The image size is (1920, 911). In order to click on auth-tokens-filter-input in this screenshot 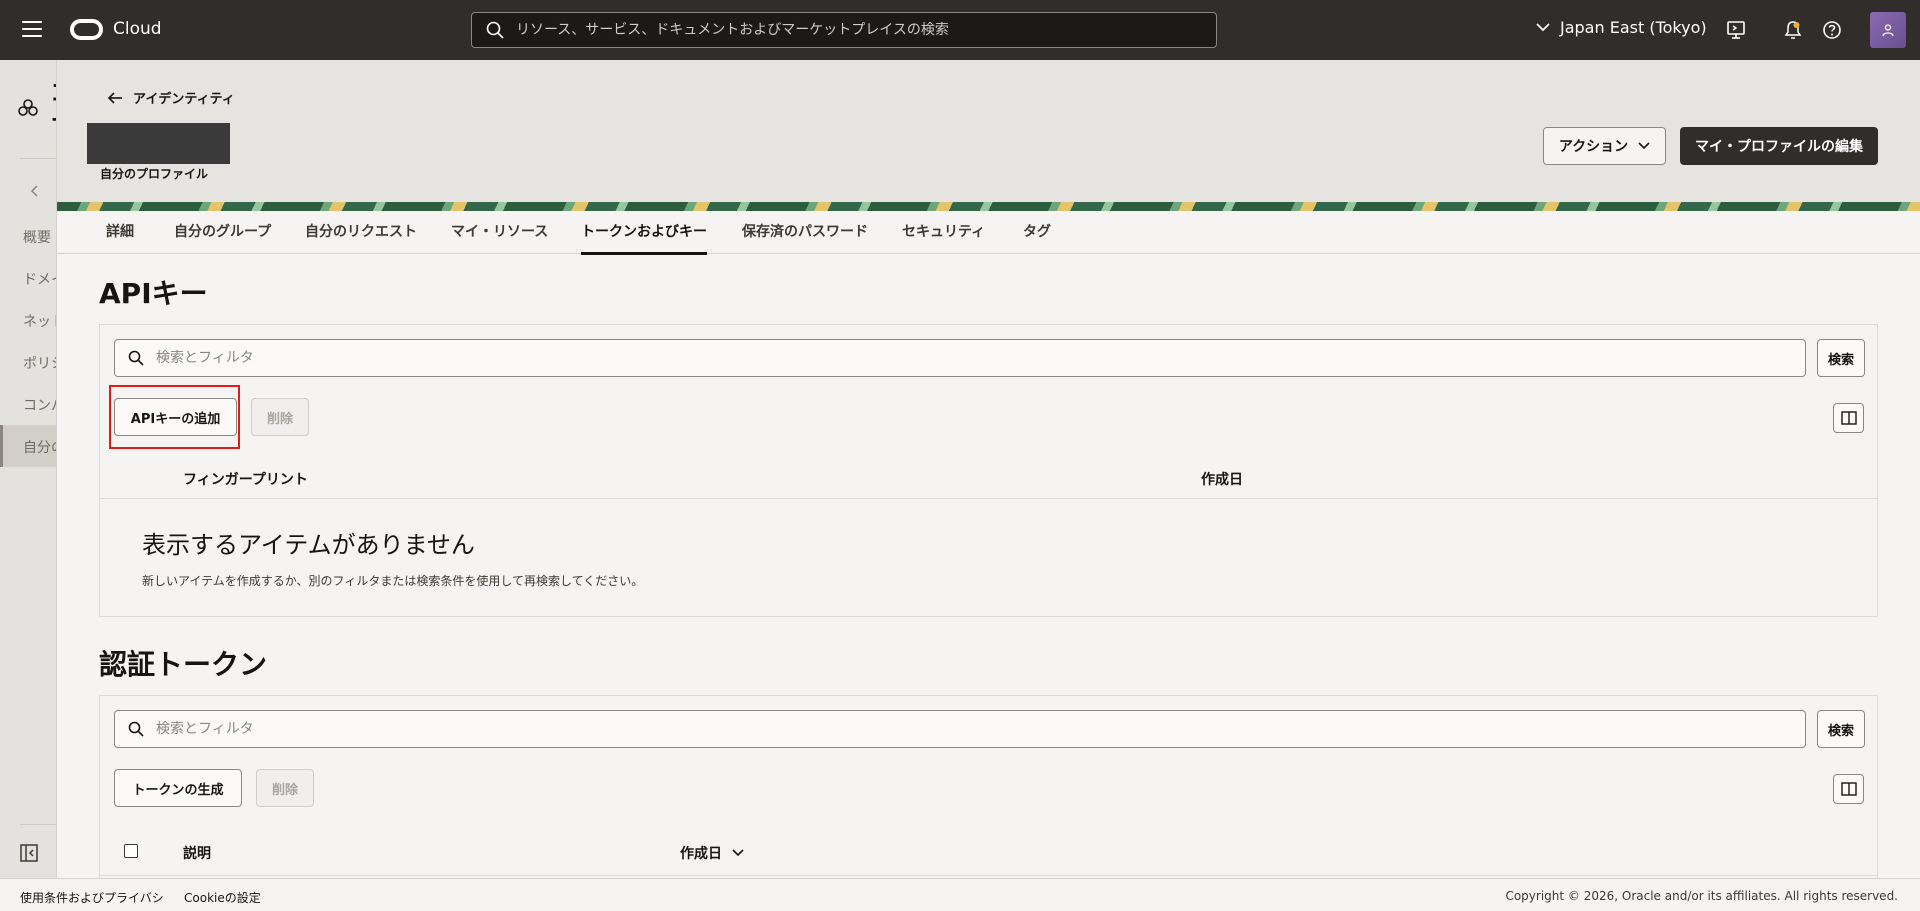, I will do `click(974, 729)`.